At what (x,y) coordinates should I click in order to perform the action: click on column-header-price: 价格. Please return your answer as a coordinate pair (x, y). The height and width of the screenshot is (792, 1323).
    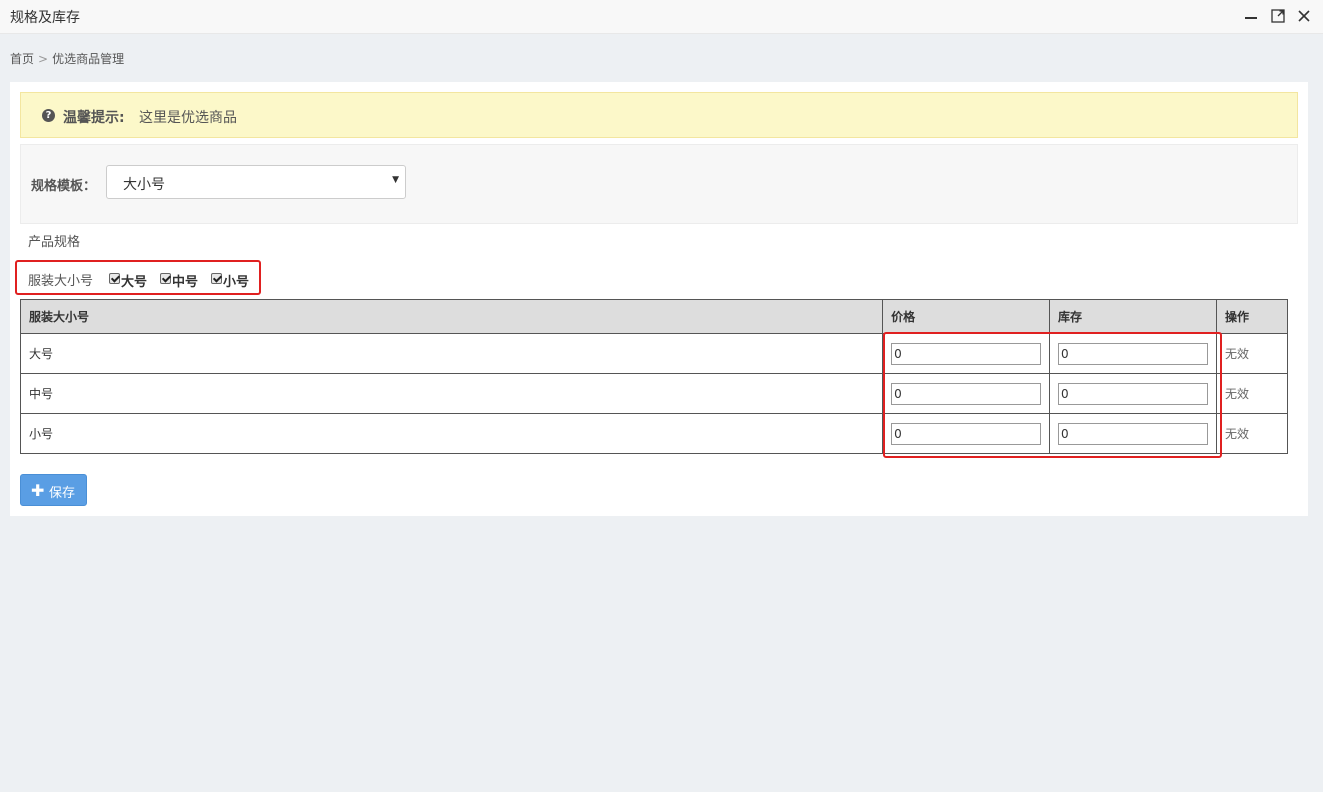
    Looking at the image, I should click on (966, 316).